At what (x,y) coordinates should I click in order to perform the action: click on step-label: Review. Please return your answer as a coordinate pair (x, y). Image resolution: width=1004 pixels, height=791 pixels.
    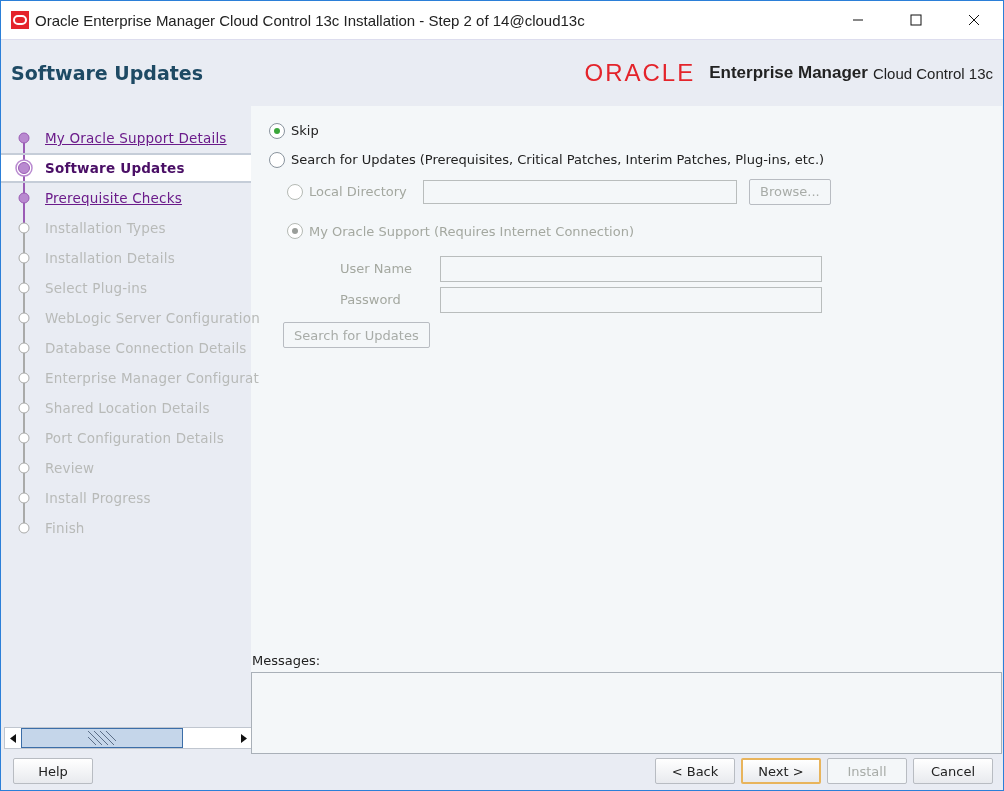
    Looking at the image, I should click on (70, 468).